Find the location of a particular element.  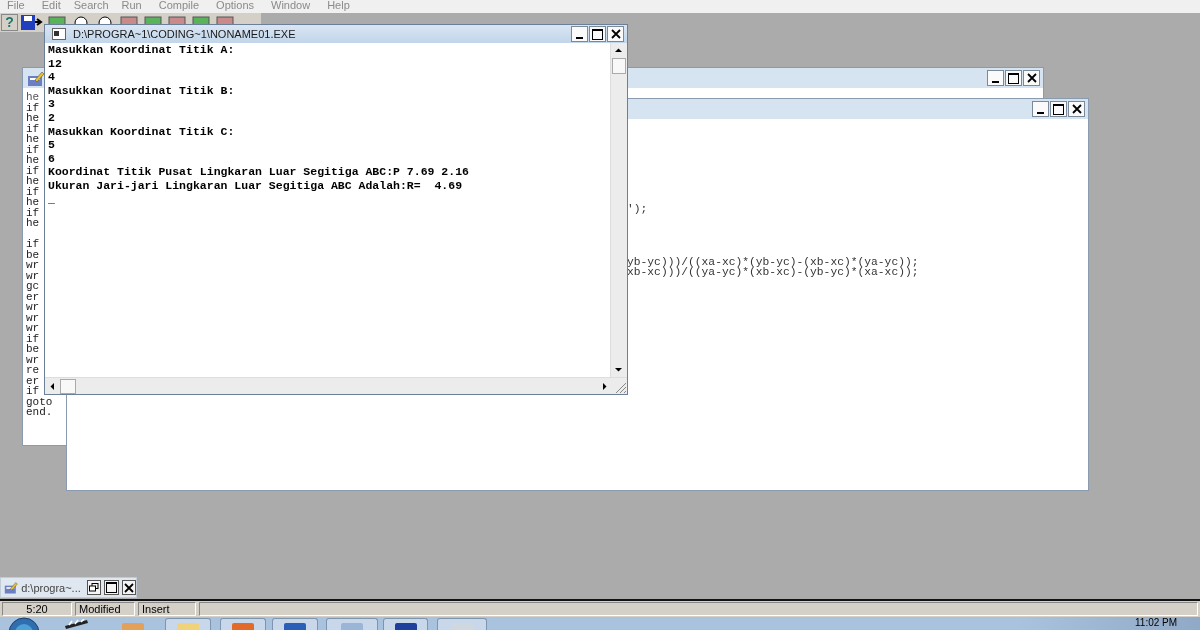

console-line: Ukuran Jari-jari Lingkaran Luar Segitiga ABC Adalah:R= 4.69 is located at coordinates (256, 185).